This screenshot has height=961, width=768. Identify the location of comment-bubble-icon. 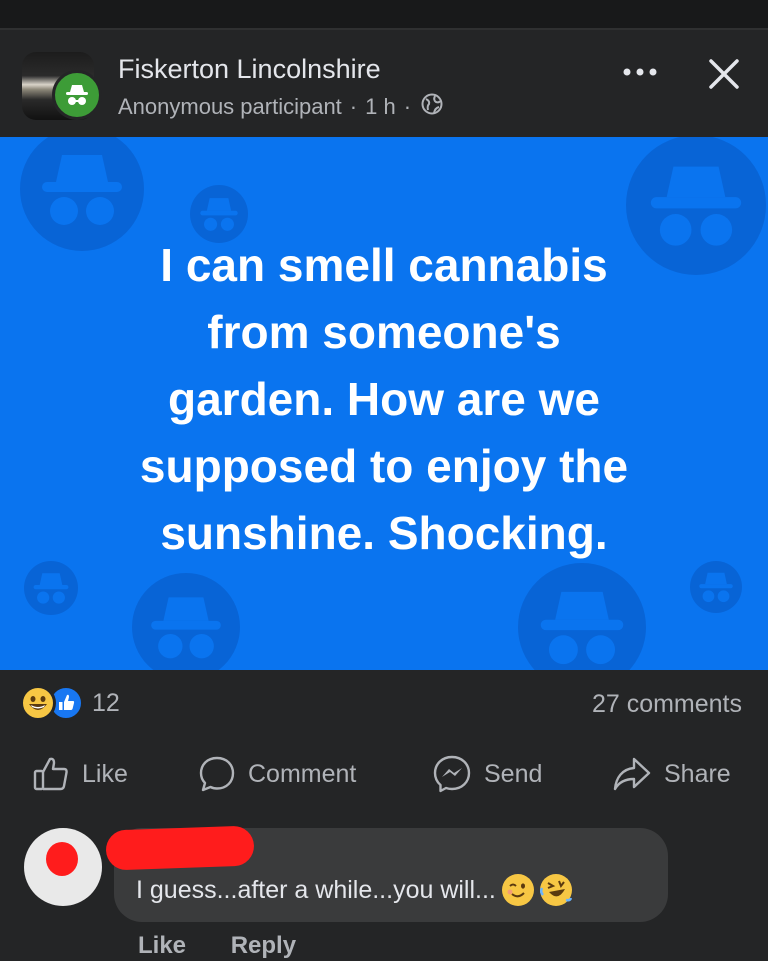
(217, 774).